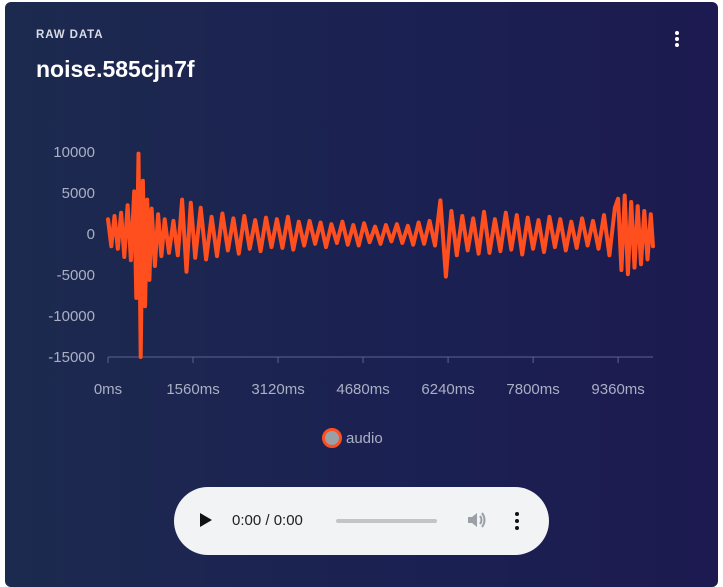 This screenshot has width=723, height=587. What do you see at coordinates (362, 389) in the screenshot?
I see `x-tick-label: 4680ms` at bounding box center [362, 389].